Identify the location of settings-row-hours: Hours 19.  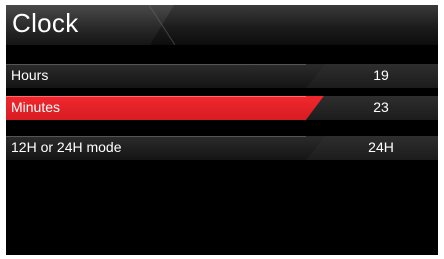
(222, 76).